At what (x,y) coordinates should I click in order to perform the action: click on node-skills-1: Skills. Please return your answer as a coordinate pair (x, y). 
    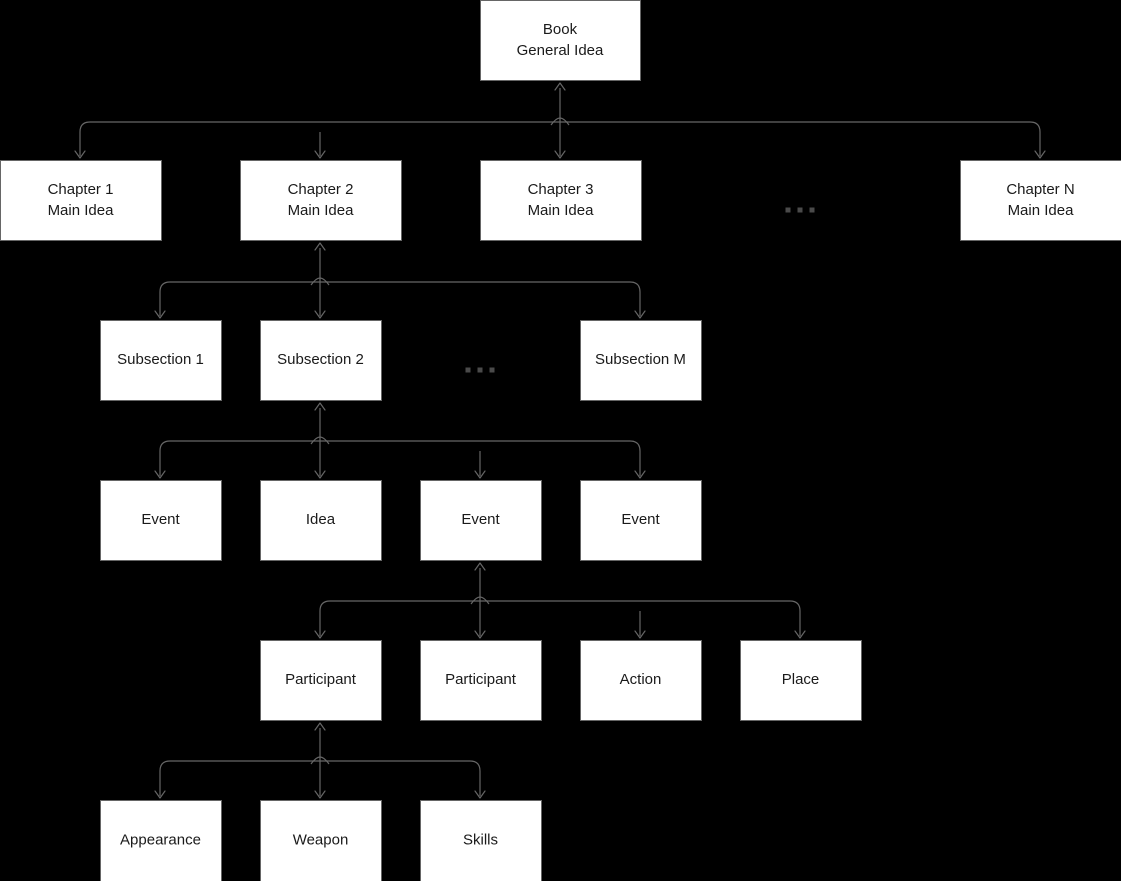
    Looking at the image, I should click on (481, 840).